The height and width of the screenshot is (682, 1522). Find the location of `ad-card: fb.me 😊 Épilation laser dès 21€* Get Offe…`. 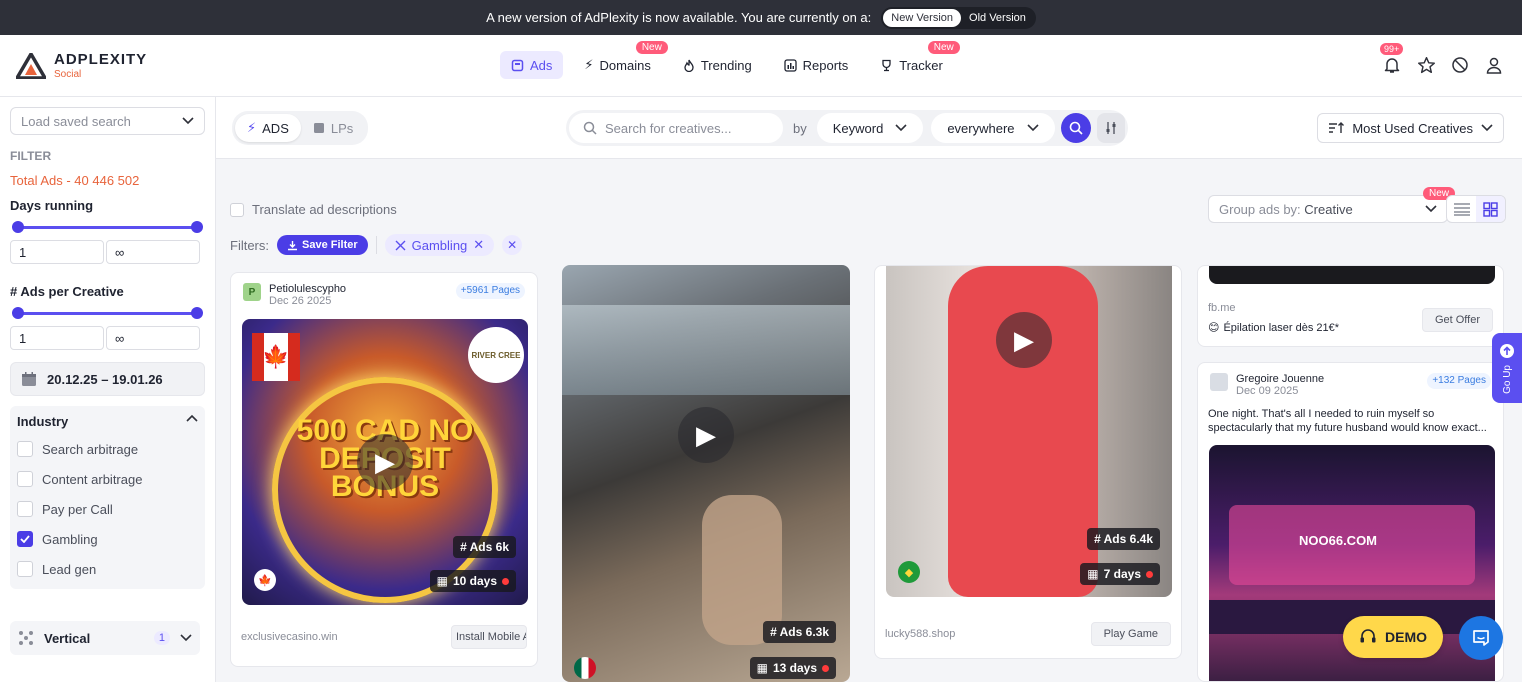

ad-card: fb.me 😊 Épilation laser dès 21€* Get Offe… is located at coordinates (1350, 306).